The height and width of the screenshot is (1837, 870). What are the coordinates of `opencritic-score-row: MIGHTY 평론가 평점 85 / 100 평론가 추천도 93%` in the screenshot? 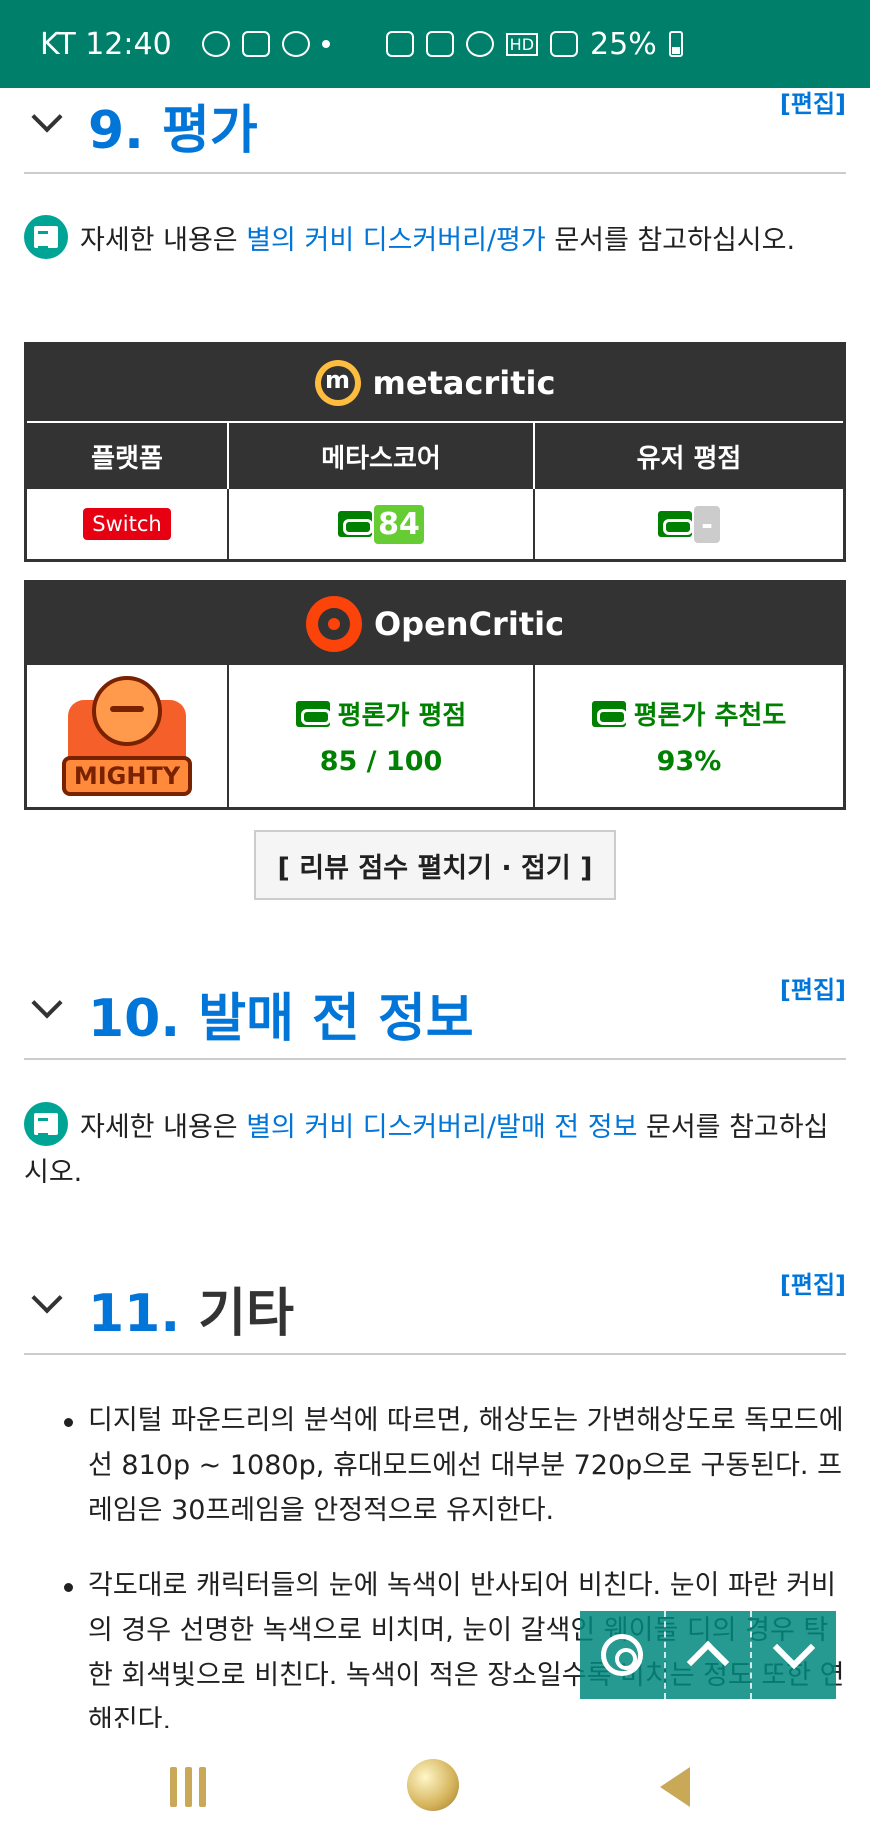 It's located at (435, 736).